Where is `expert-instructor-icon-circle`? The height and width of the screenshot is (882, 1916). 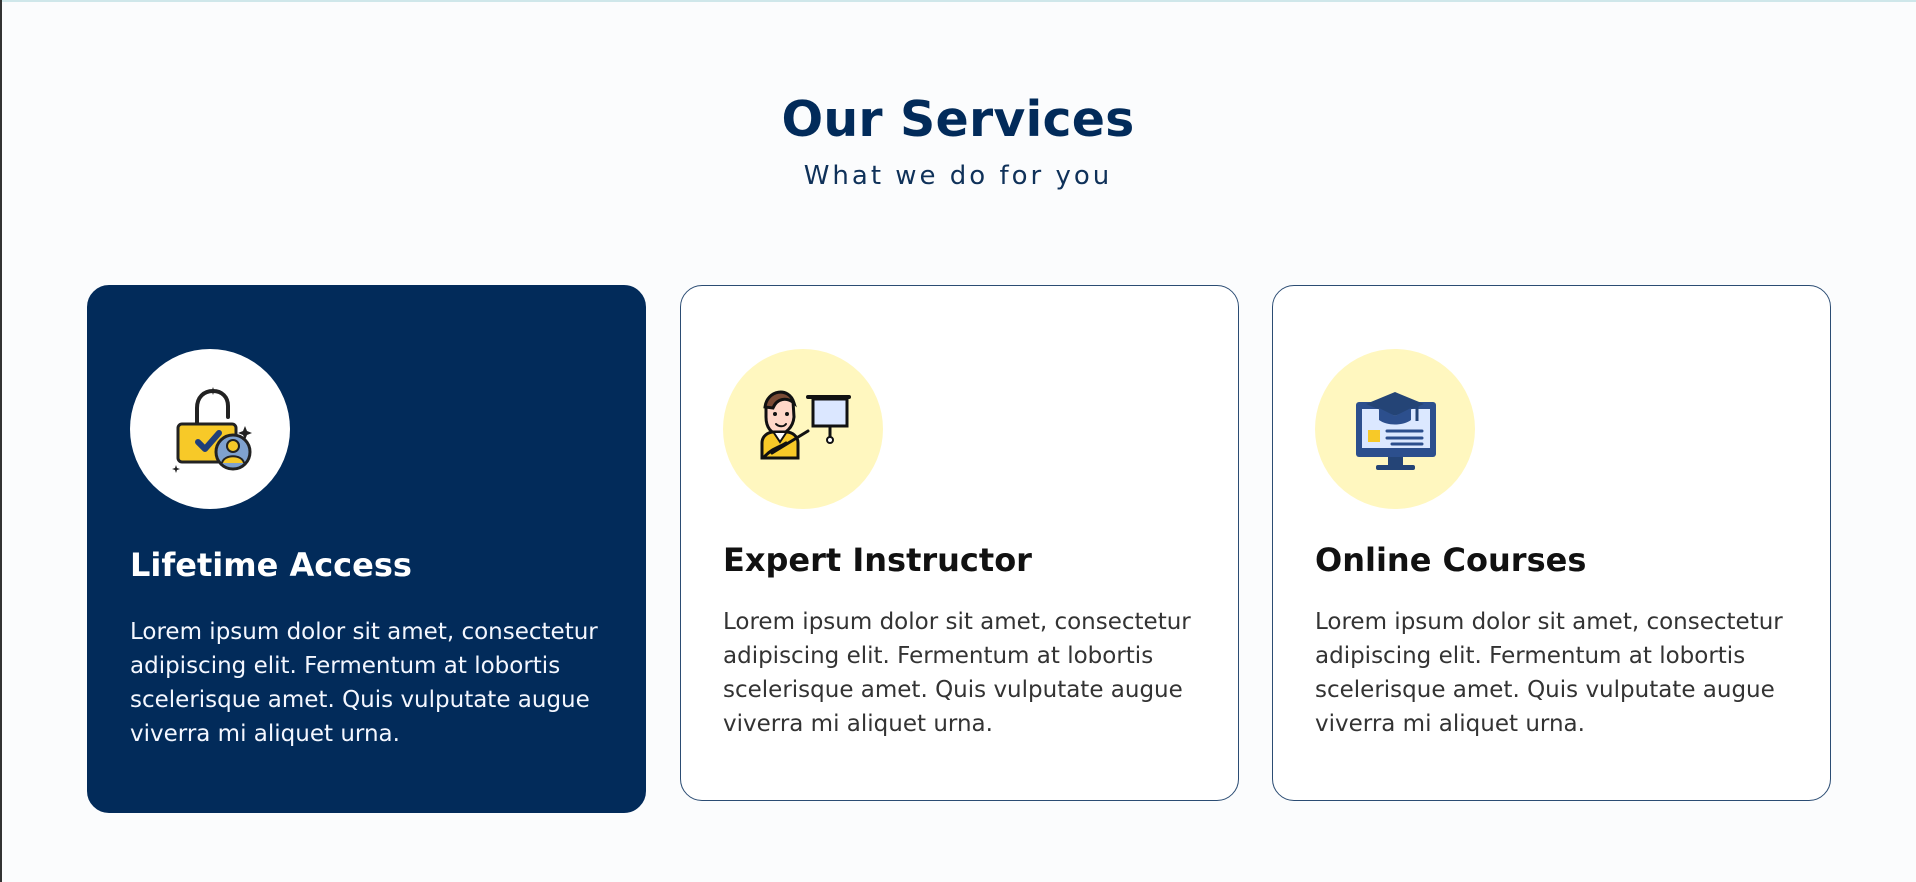
expert-instructor-icon-circle is located at coordinates (803, 429).